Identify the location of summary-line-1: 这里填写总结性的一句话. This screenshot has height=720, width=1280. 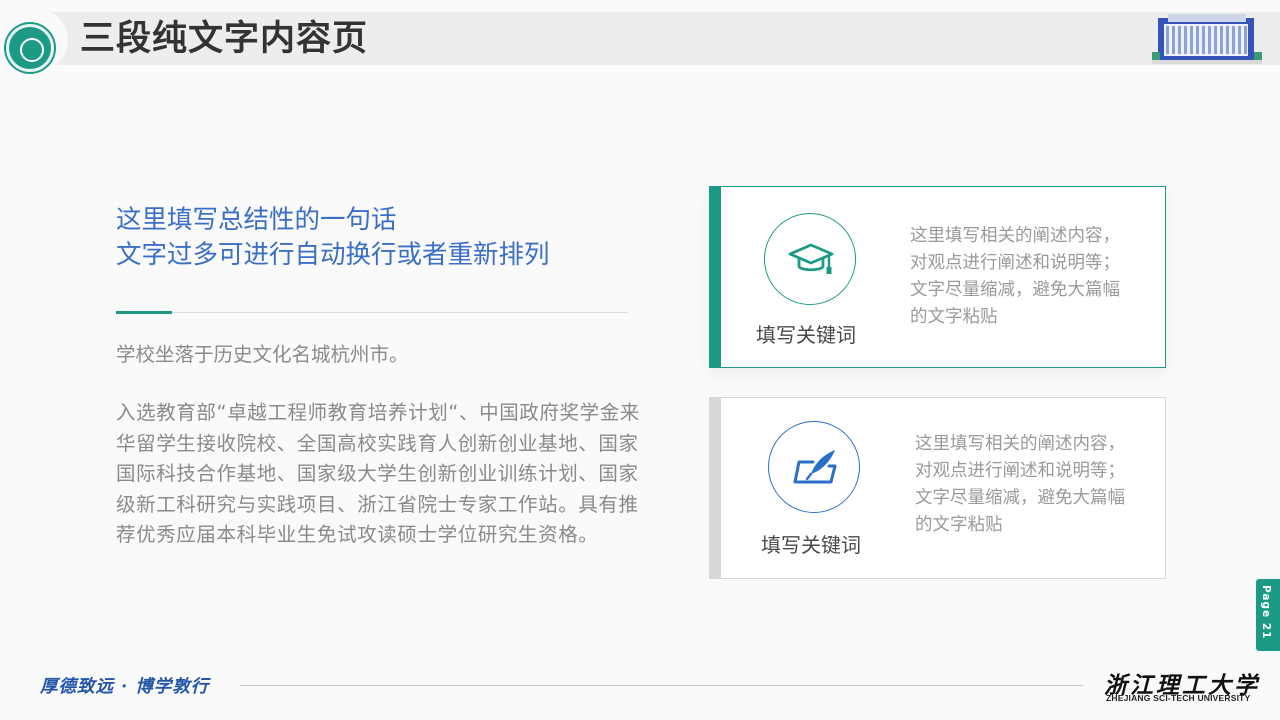
(256, 220).